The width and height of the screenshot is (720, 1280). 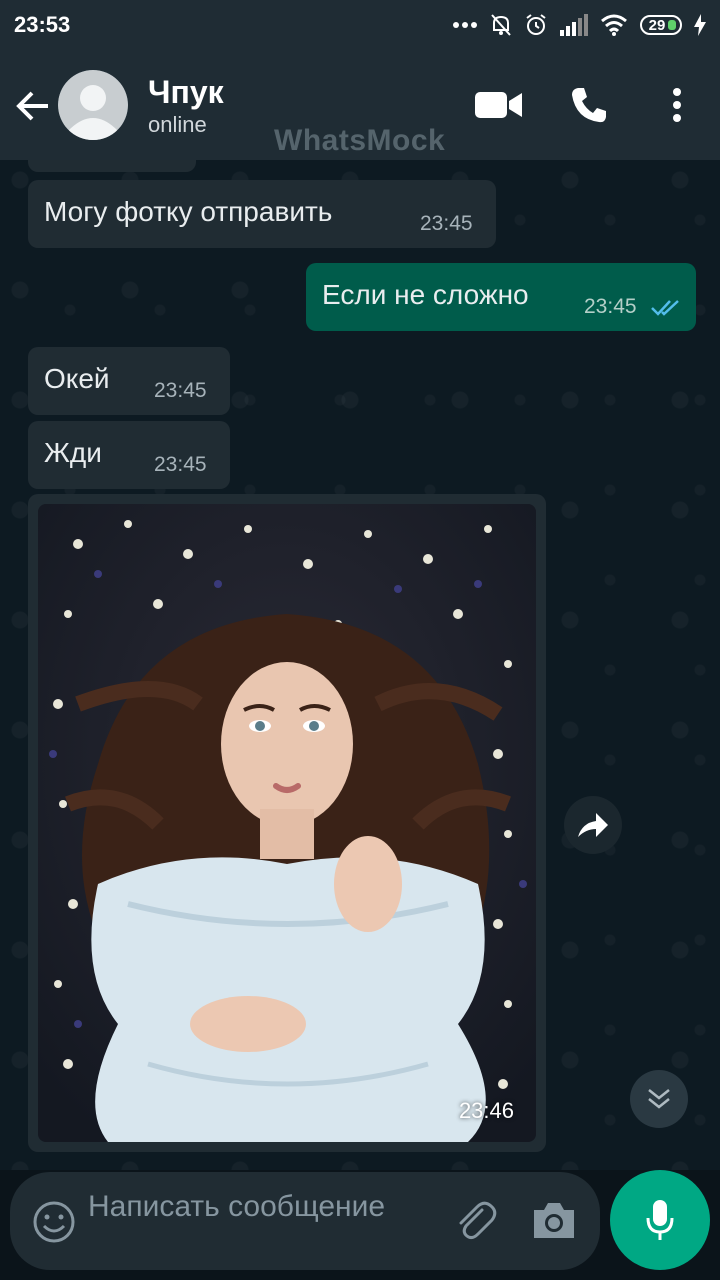 What do you see at coordinates (486, 1110) in the screenshot?
I see `photo-time: 23:46` at bounding box center [486, 1110].